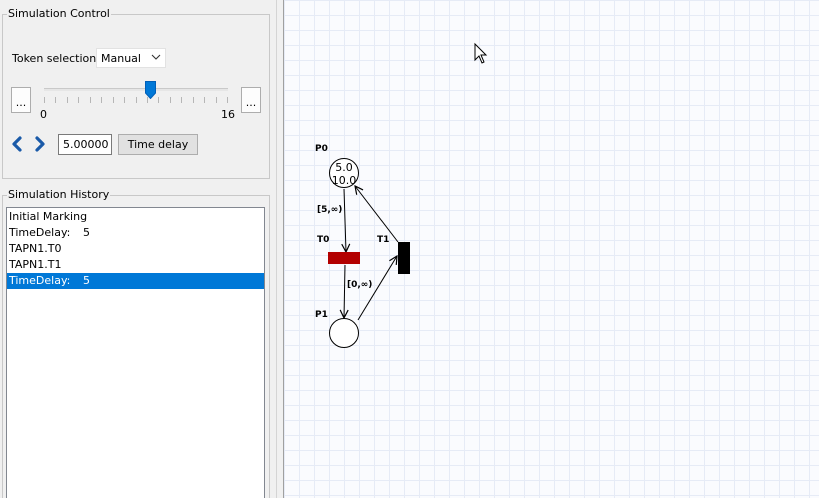 This screenshot has width=819, height=498. What do you see at coordinates (344, 291) in the screenshot?
I see `arc-t0-p1` at bounding box center [344, 291].